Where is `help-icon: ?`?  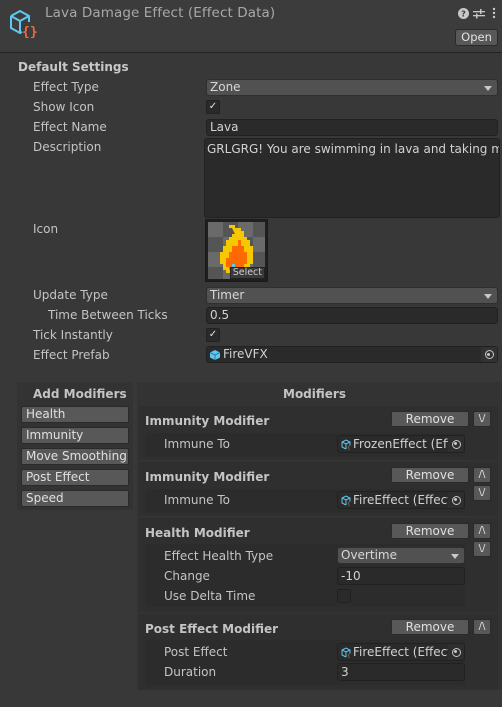
help-icon: ? is located at coordinates (463, 13).